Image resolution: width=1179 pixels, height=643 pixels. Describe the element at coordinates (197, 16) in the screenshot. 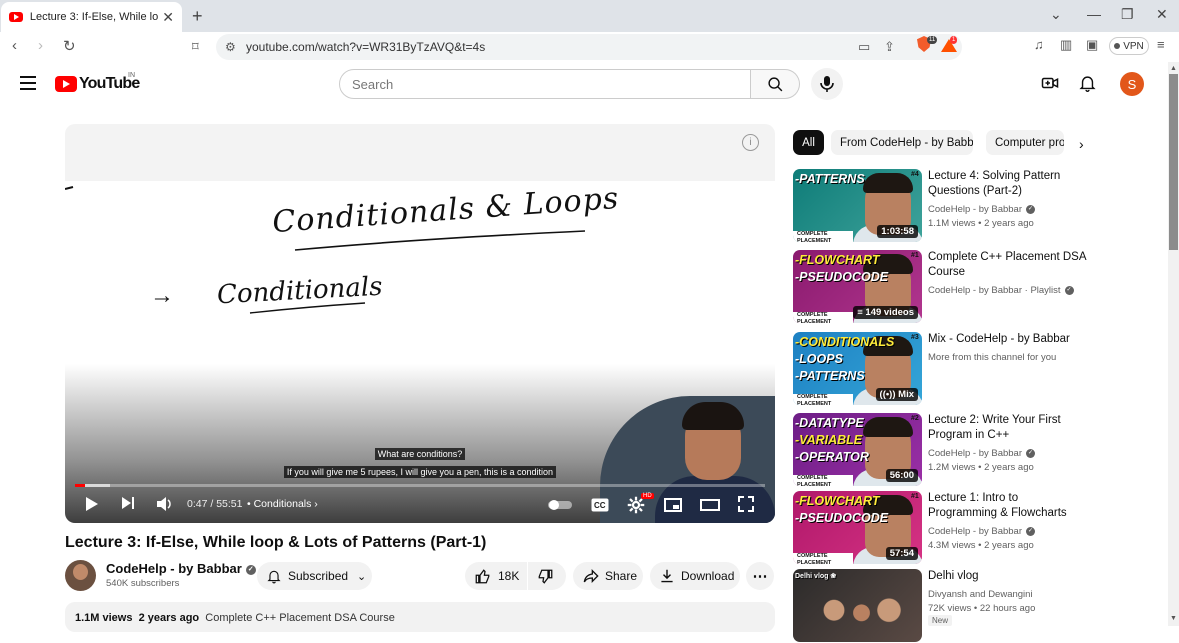

I see `new-tab-button: +` at that location.